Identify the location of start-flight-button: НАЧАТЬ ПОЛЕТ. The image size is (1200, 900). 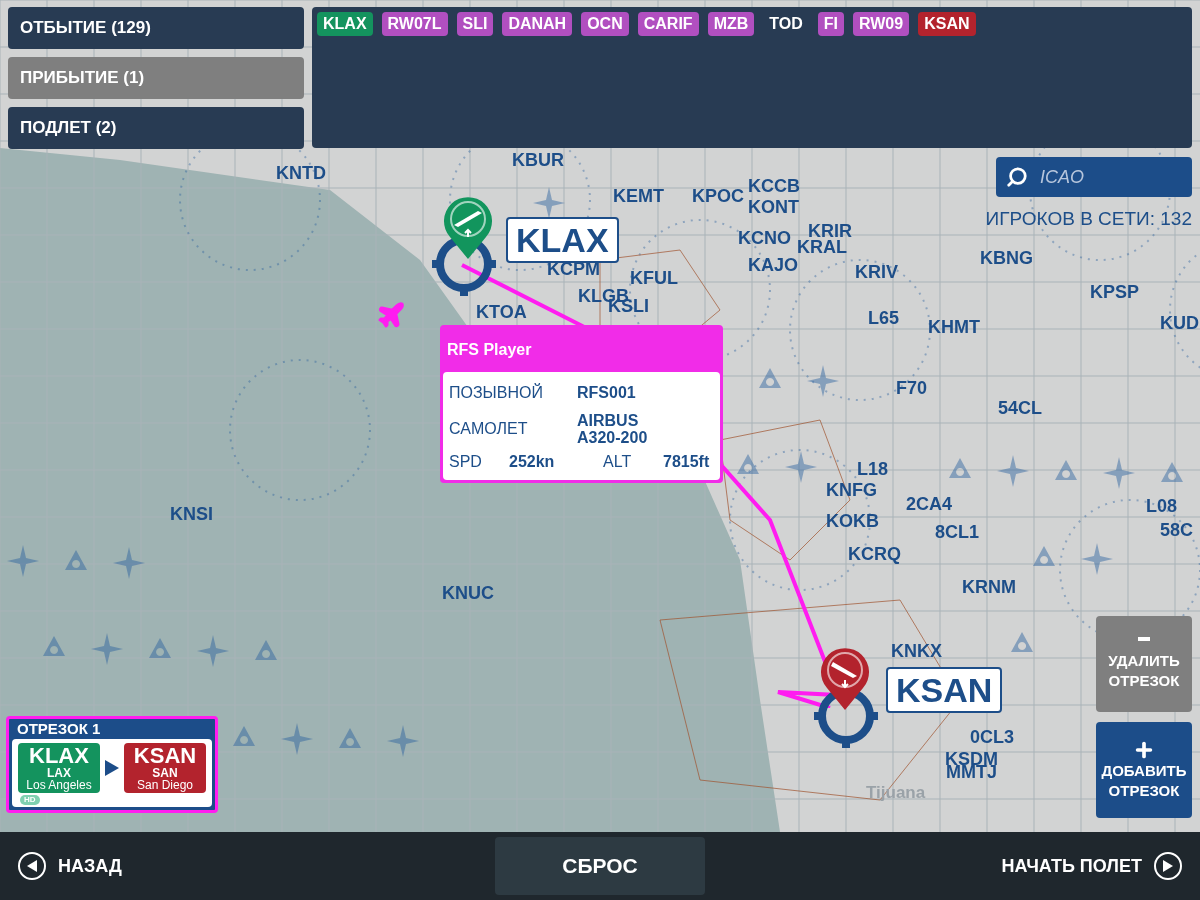
(1082, 866).